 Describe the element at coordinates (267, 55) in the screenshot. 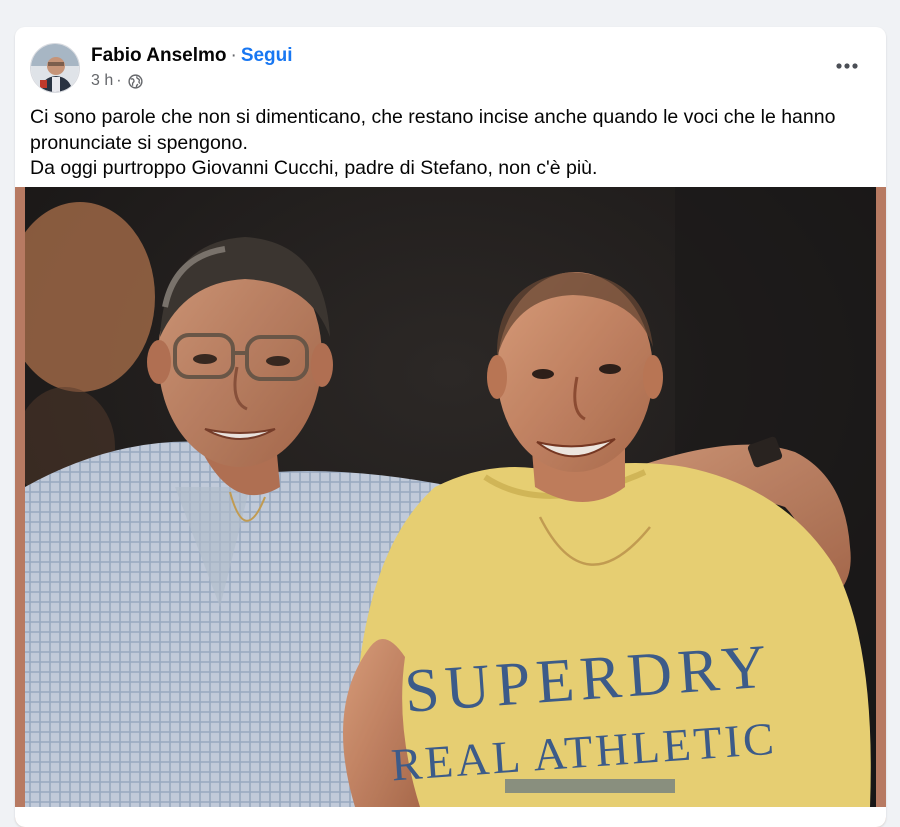

I see `follow-button: Segui` at that location.